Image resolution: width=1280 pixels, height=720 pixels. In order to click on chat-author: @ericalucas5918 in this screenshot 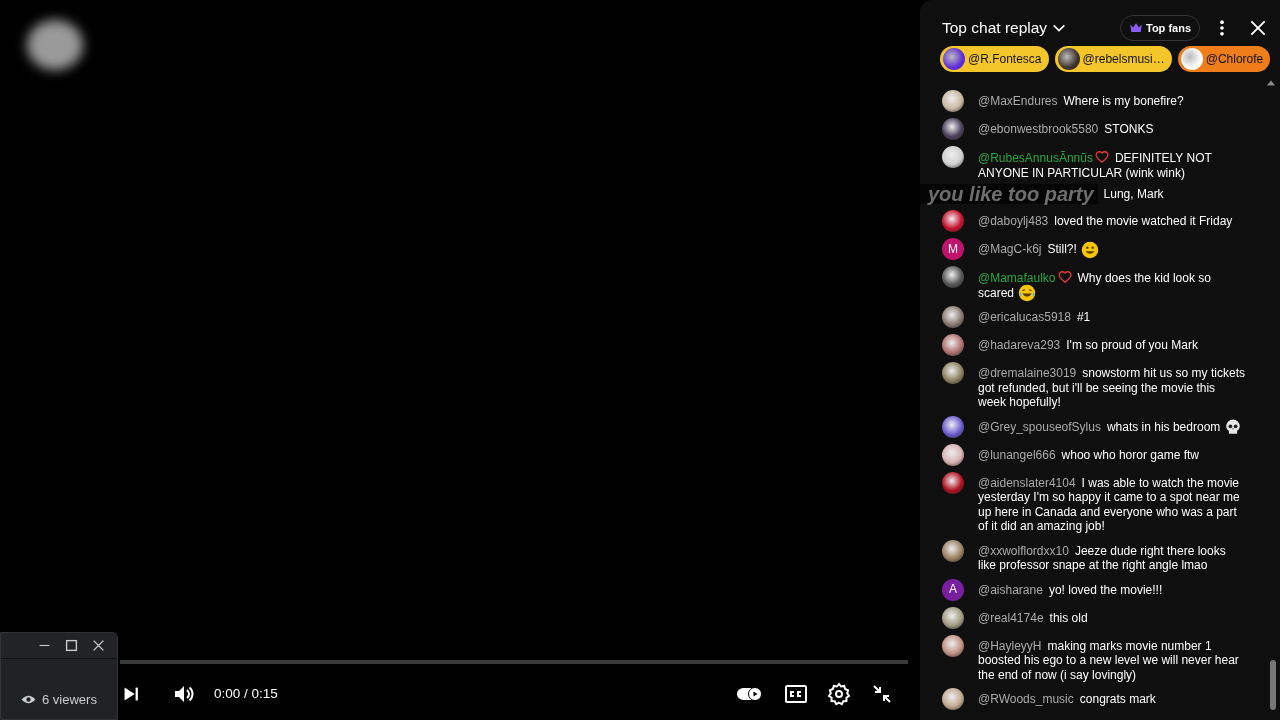, I will do `click(1024, 317)`.